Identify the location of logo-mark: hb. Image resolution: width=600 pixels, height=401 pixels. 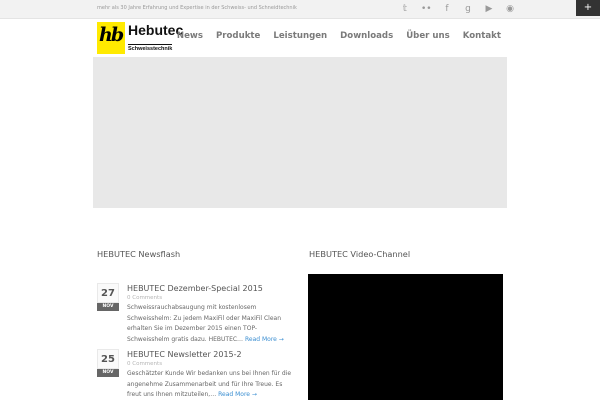
(111, 38).